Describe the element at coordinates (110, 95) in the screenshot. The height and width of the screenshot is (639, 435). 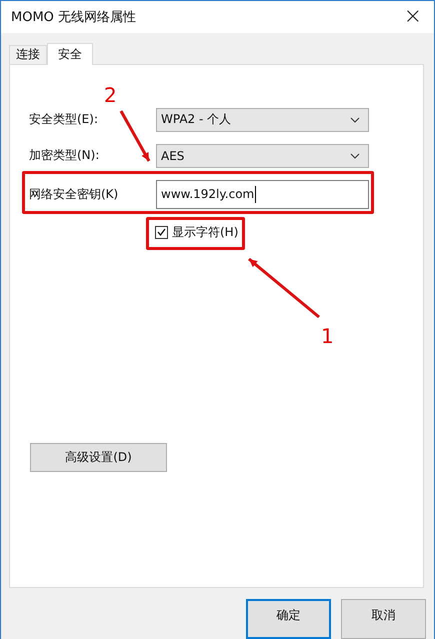
I see `annotation-number: 2` at that location.